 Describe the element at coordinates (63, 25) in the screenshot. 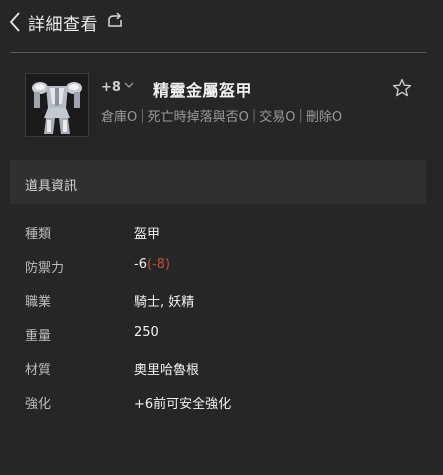

I see `page-title: 詳細查看` at that location.